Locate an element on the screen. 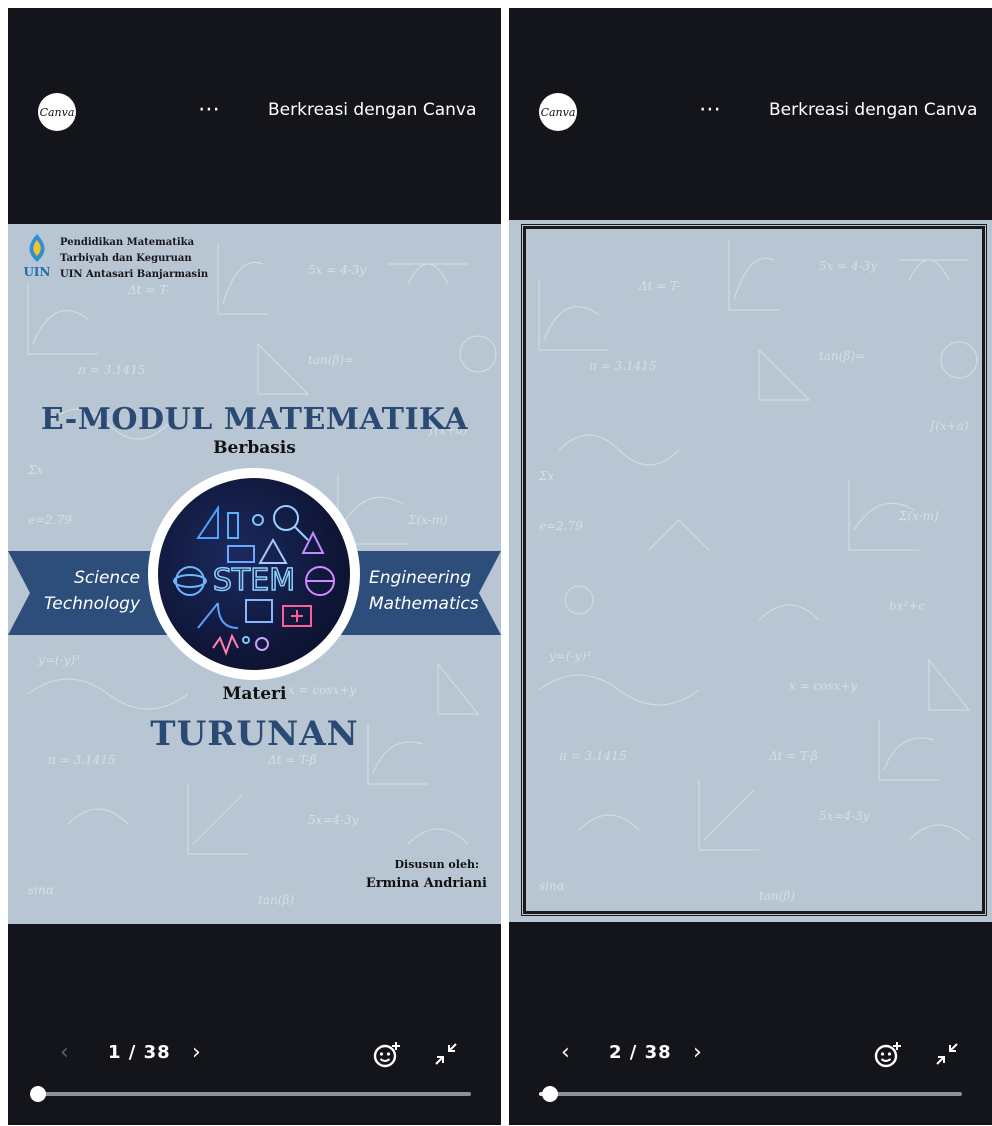 The height and width of the screenshot is (1126, 992). svg-text: Σx is located at coordinates (35, 470).